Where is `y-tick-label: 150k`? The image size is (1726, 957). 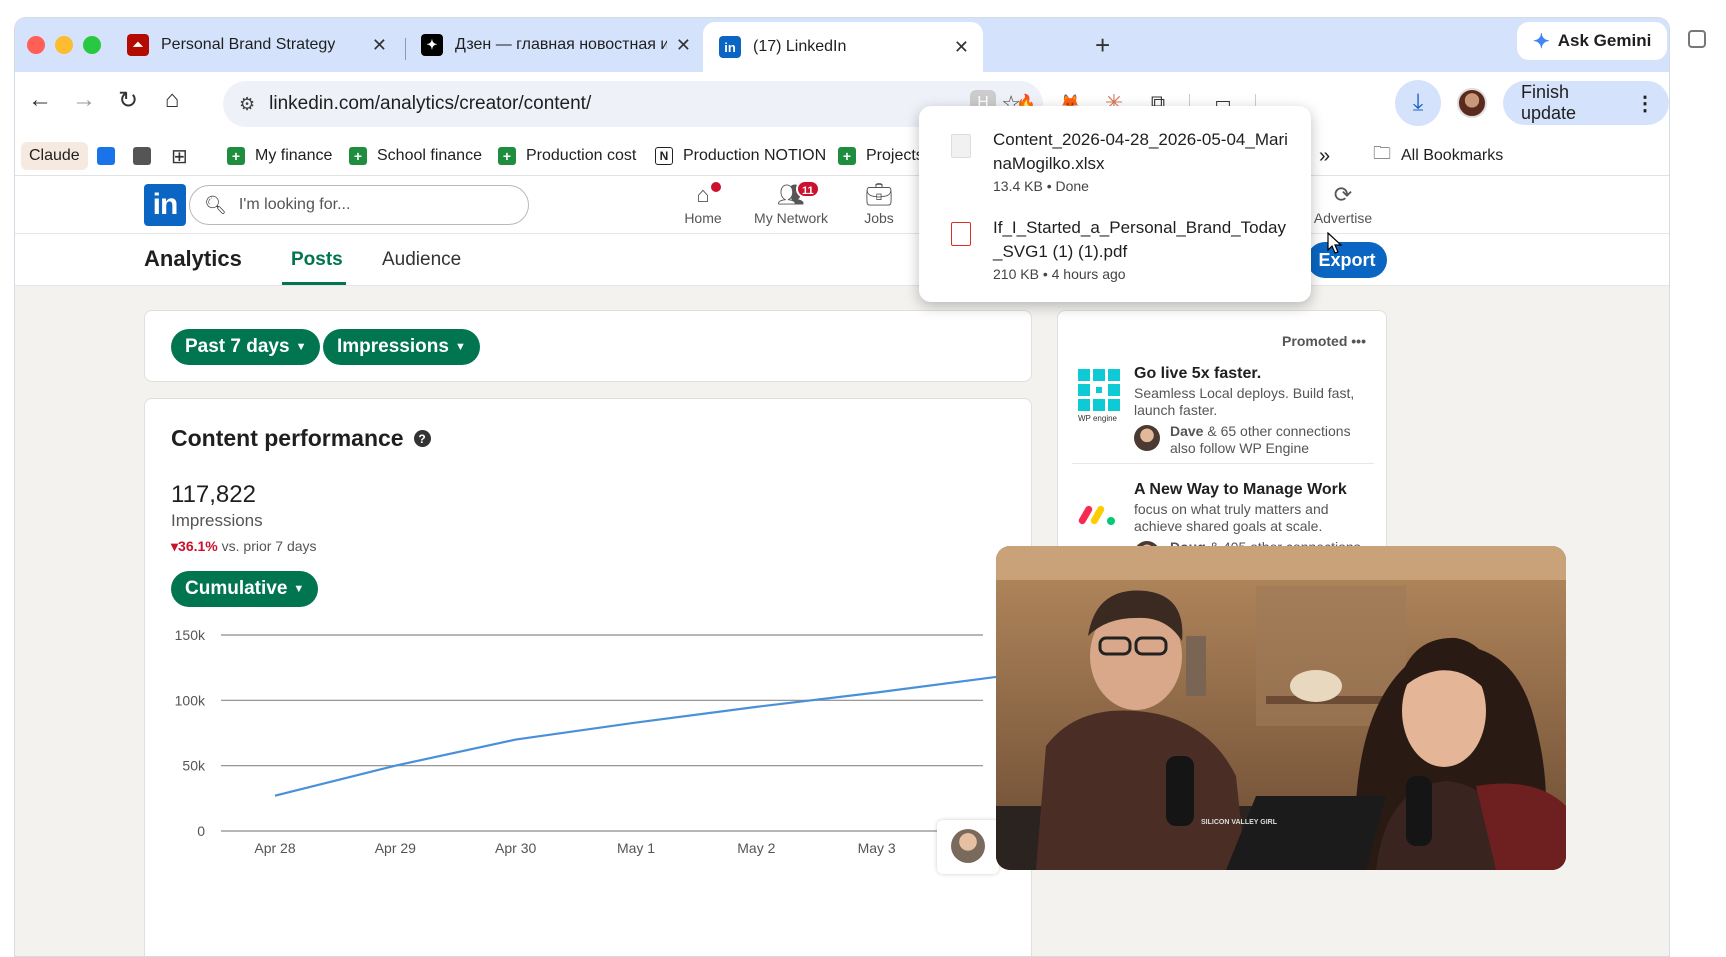 y-tick-label: 150k is located at coordinates (190, 635).